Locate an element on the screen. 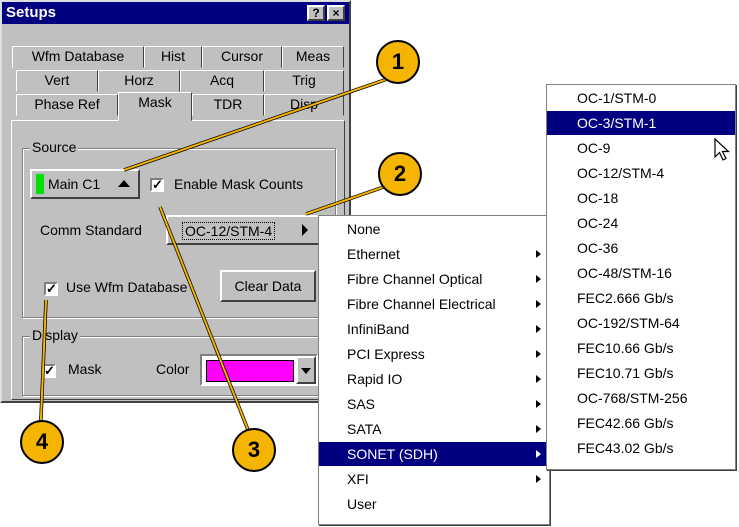 This screenshot has width=739, height=527. callout-2: 2 is located at coordinates (400, 174).